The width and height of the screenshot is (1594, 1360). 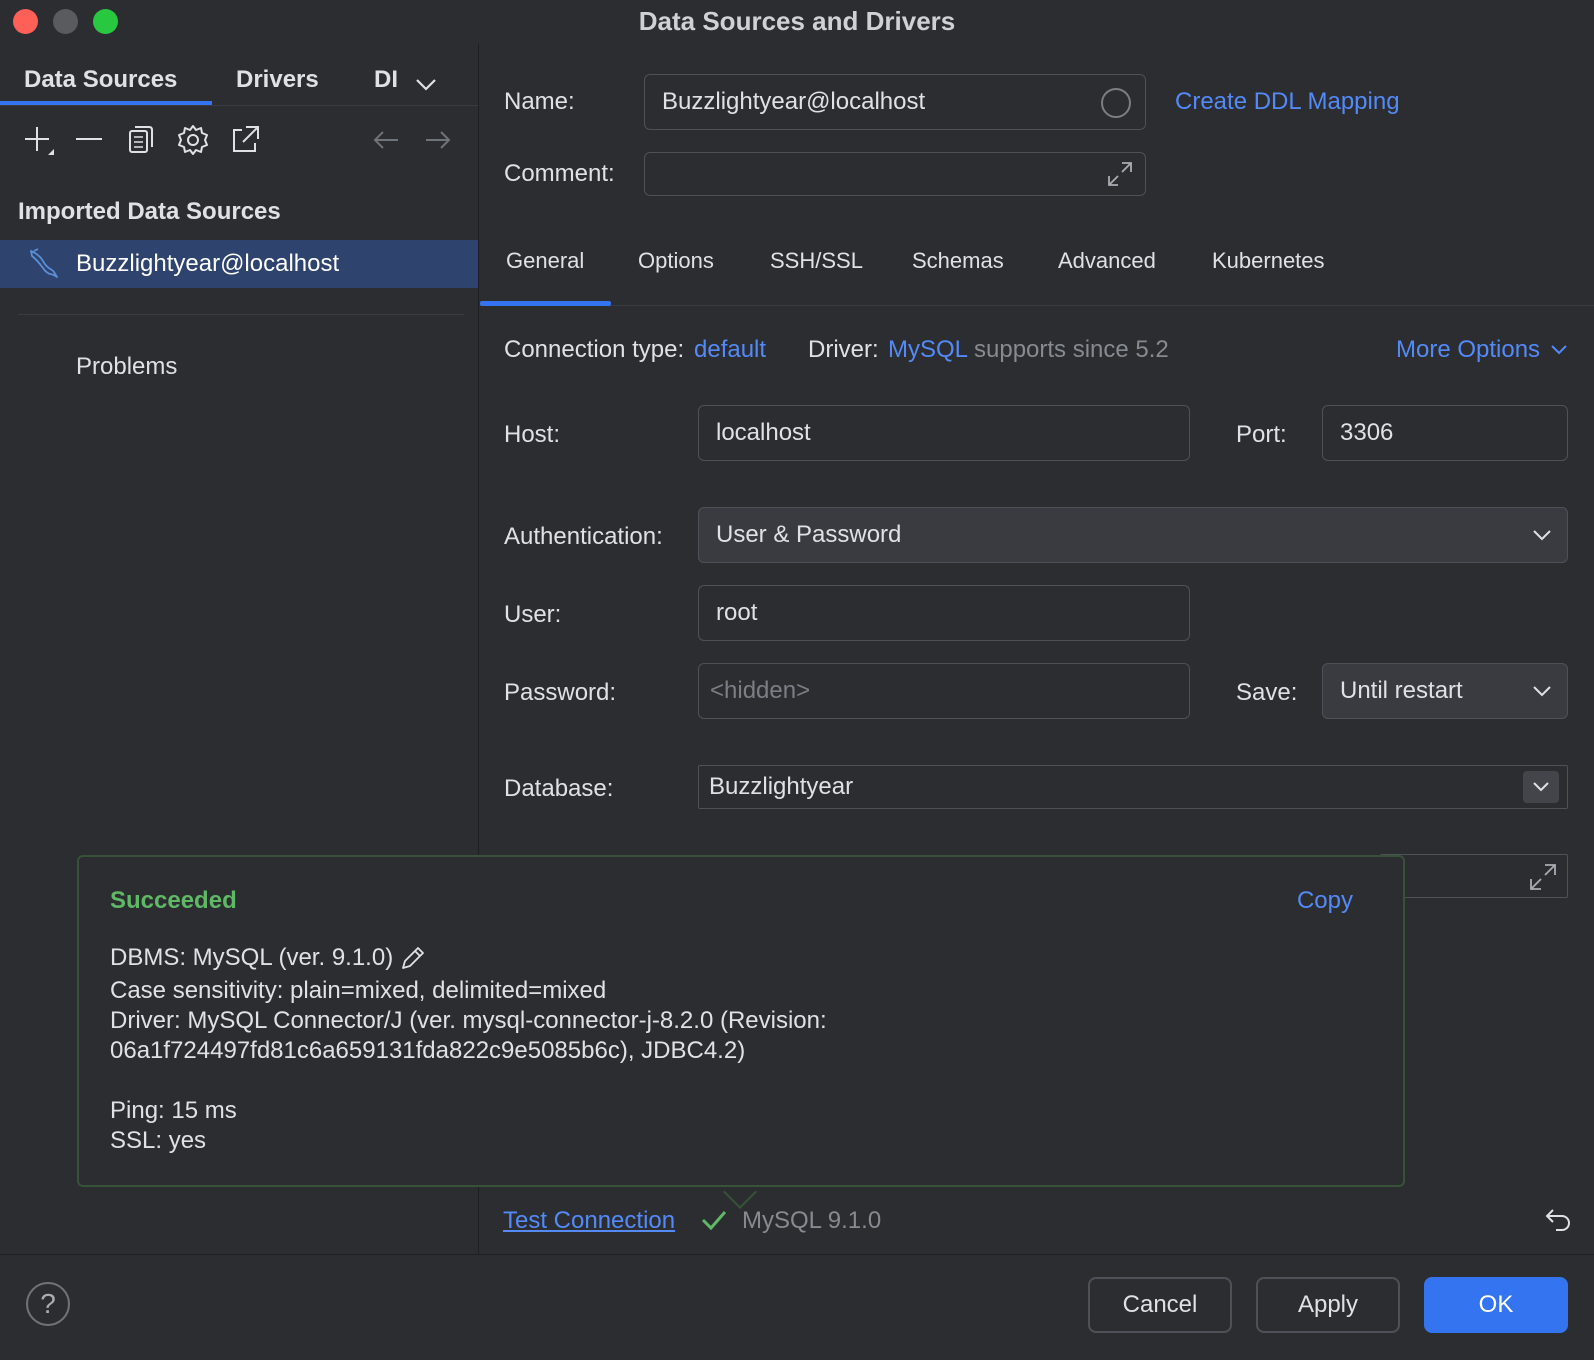 I want to click on tab-kubernetes: Kubernetes, so click(x=1268, y=261).